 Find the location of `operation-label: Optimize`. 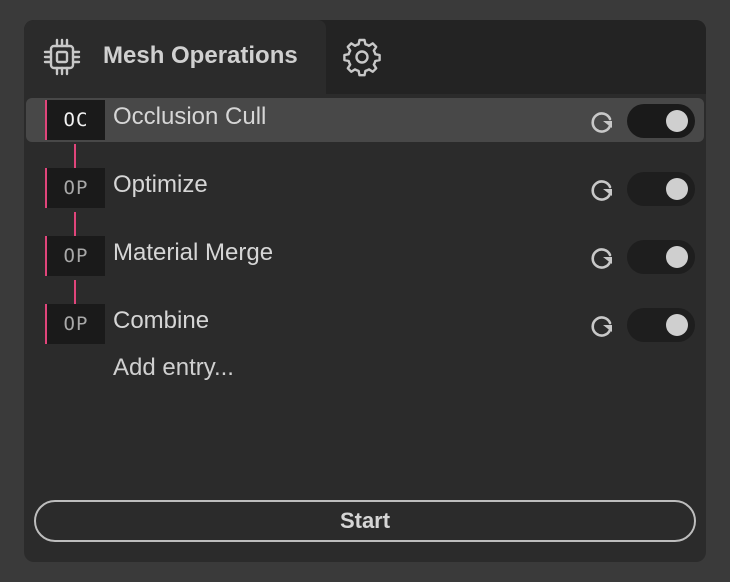

operation-label: Optimize is located at coordinates (160, 184).